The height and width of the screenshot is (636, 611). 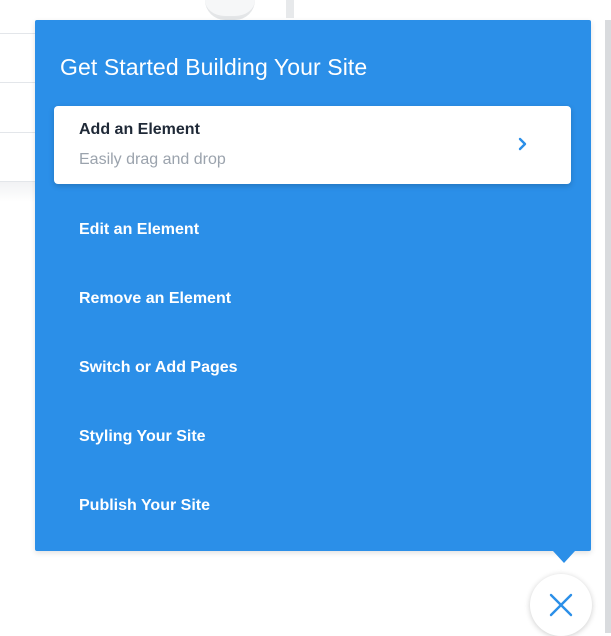 I want to click on menu-item-edit-element: Edit an Element, so click(x=158, y=242).